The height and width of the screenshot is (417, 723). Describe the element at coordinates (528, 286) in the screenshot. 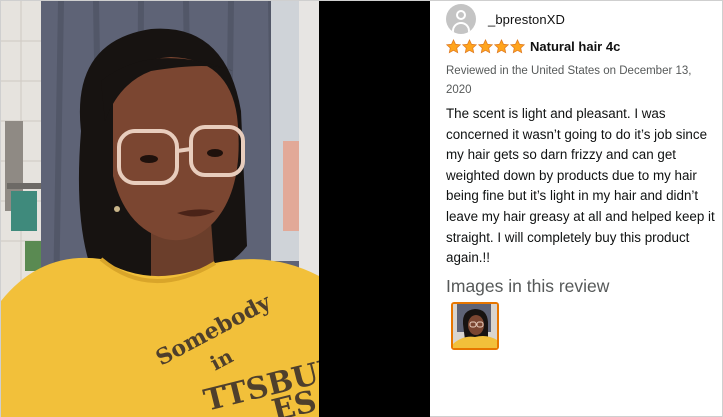

I see `images-heading: Images in this review` at that location.